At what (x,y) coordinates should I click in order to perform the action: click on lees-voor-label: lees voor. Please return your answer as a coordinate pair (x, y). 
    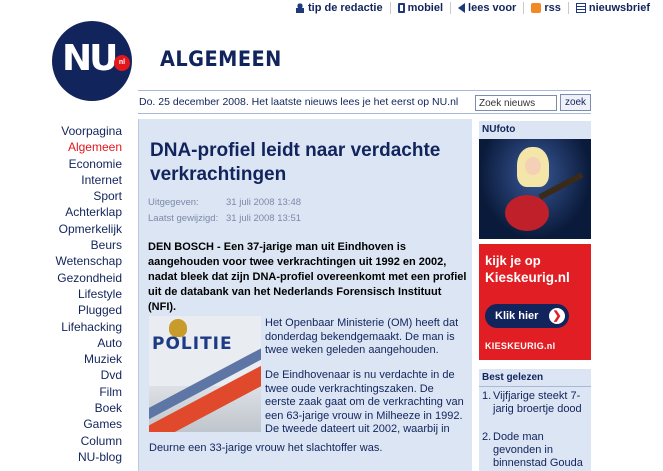
    Looking at the image, I should click on (492, 8).